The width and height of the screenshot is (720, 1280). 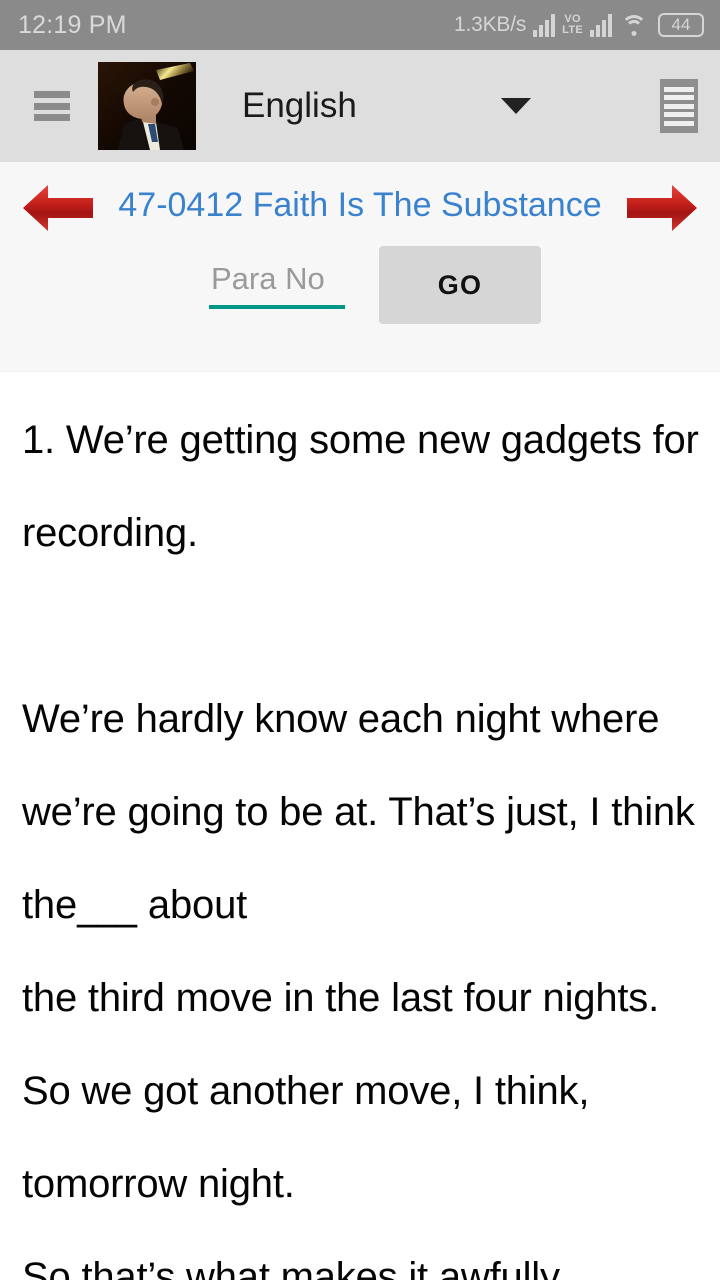 I want to click on language-label: English, so click(x=299, y=106).